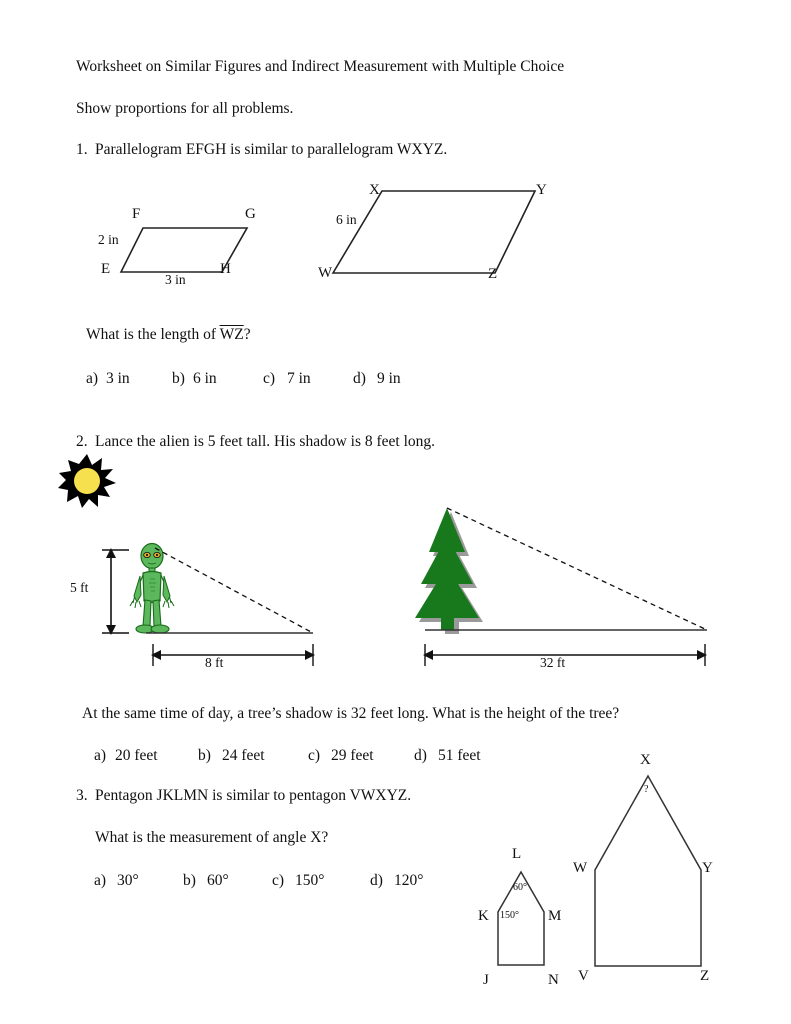  I want to click on problem-2-choice-a-letter: a), so click(100, 755).